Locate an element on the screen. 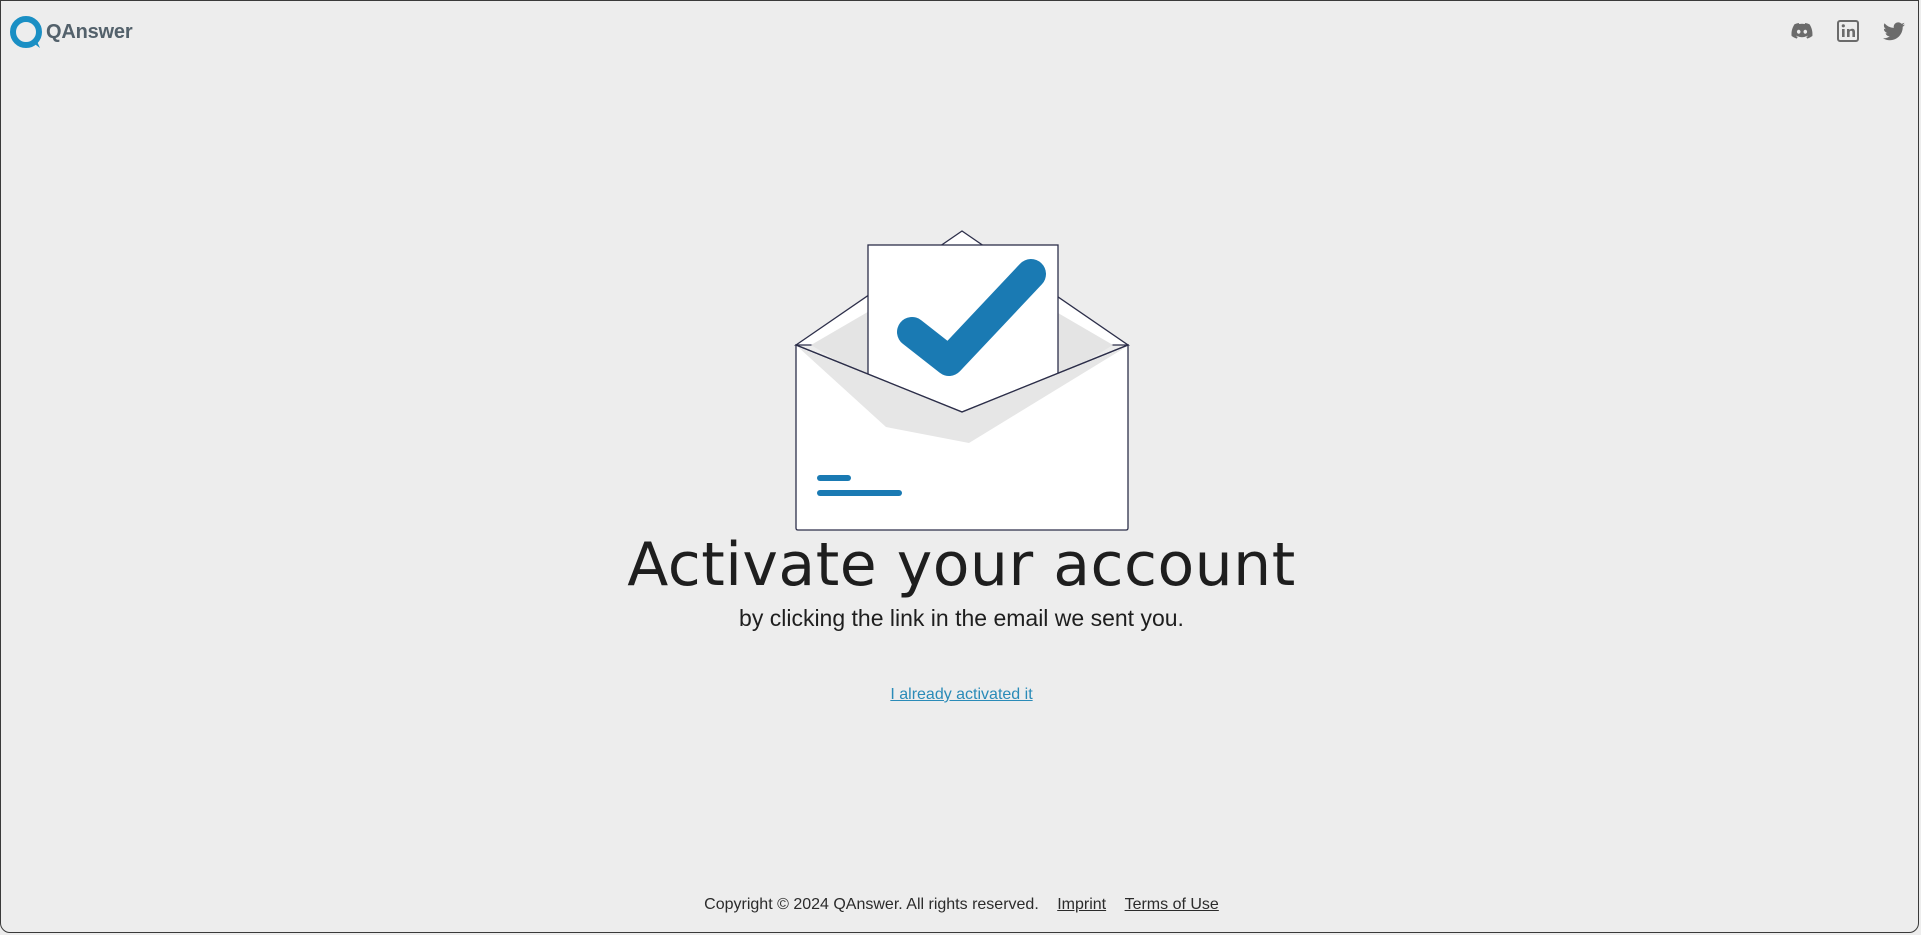  social-links is located at coordinates (1848, 31).